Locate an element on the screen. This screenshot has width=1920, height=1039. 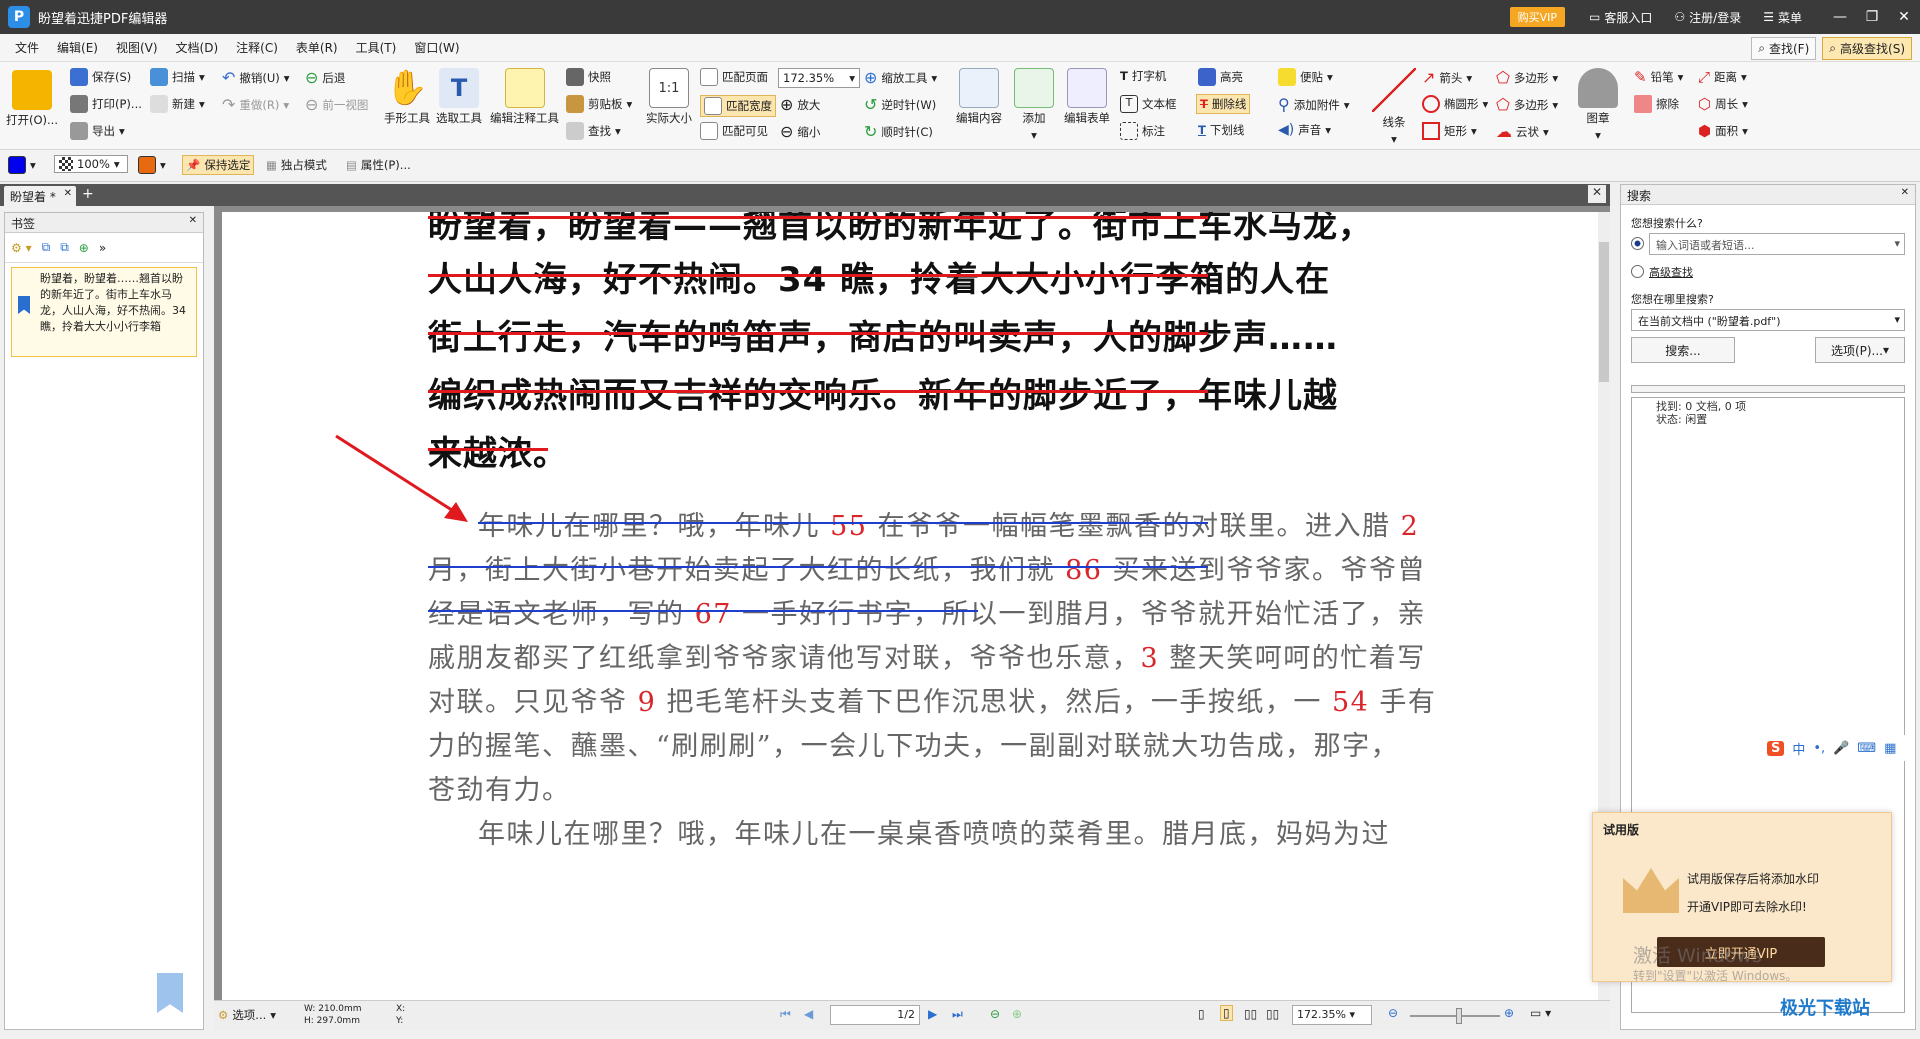
clipboard-button: 剪贴板 ▾ is located at coordinates (599, 104).